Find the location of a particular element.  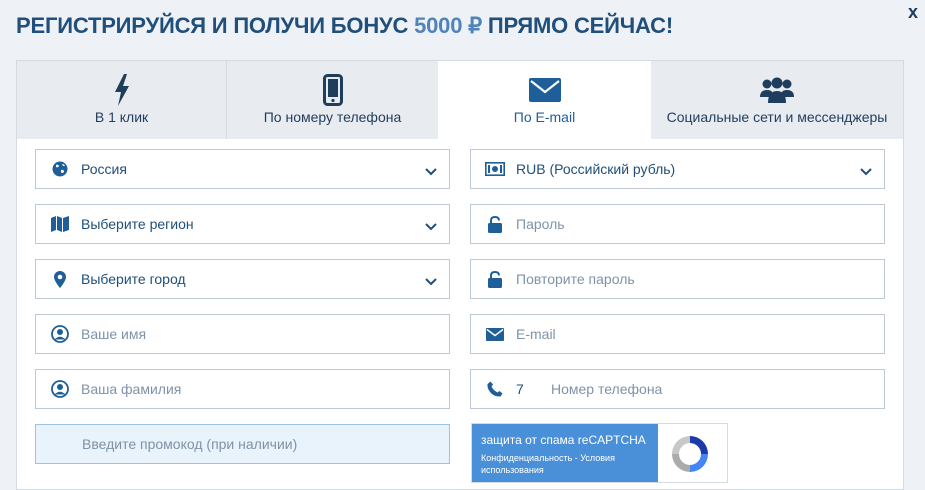

tab-phone: По номеру телефона is located at coordinates (332, 100).